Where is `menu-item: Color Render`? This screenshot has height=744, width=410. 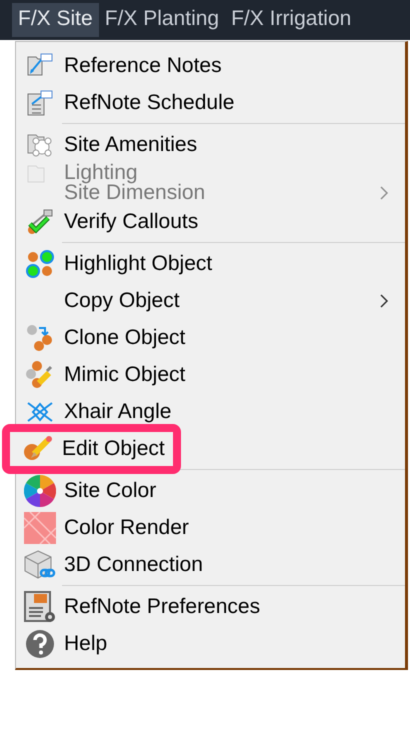 menu-item: Color Render is located at coordinates (126, 528).